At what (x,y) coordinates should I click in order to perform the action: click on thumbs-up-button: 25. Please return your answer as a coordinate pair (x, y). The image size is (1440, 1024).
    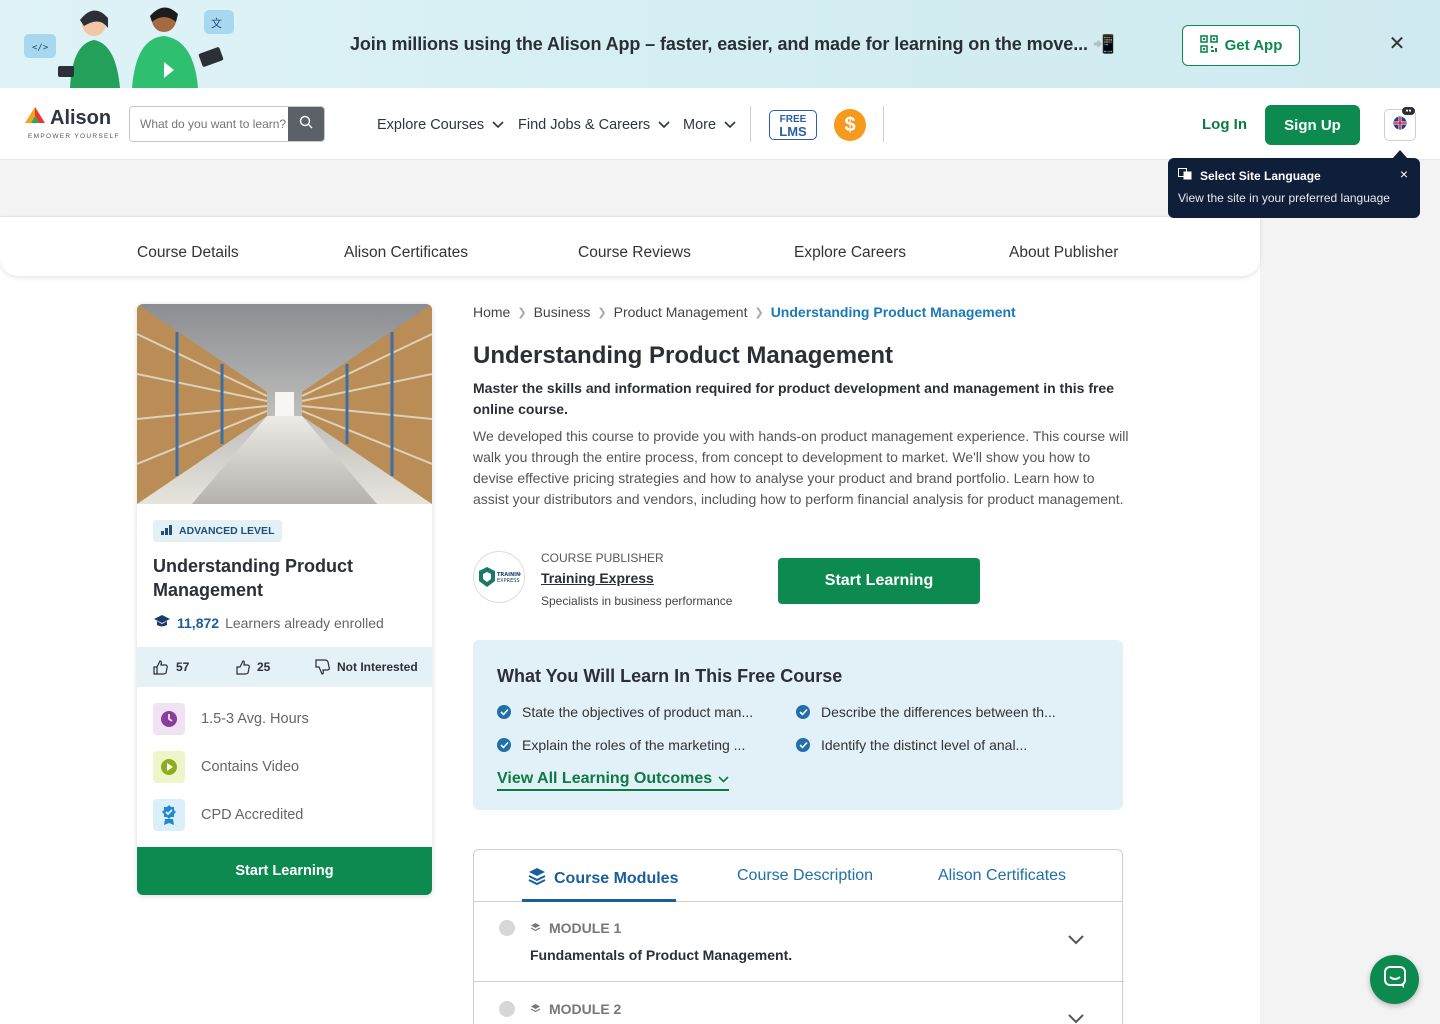
    Looking at the image, I should click on (253, 667).